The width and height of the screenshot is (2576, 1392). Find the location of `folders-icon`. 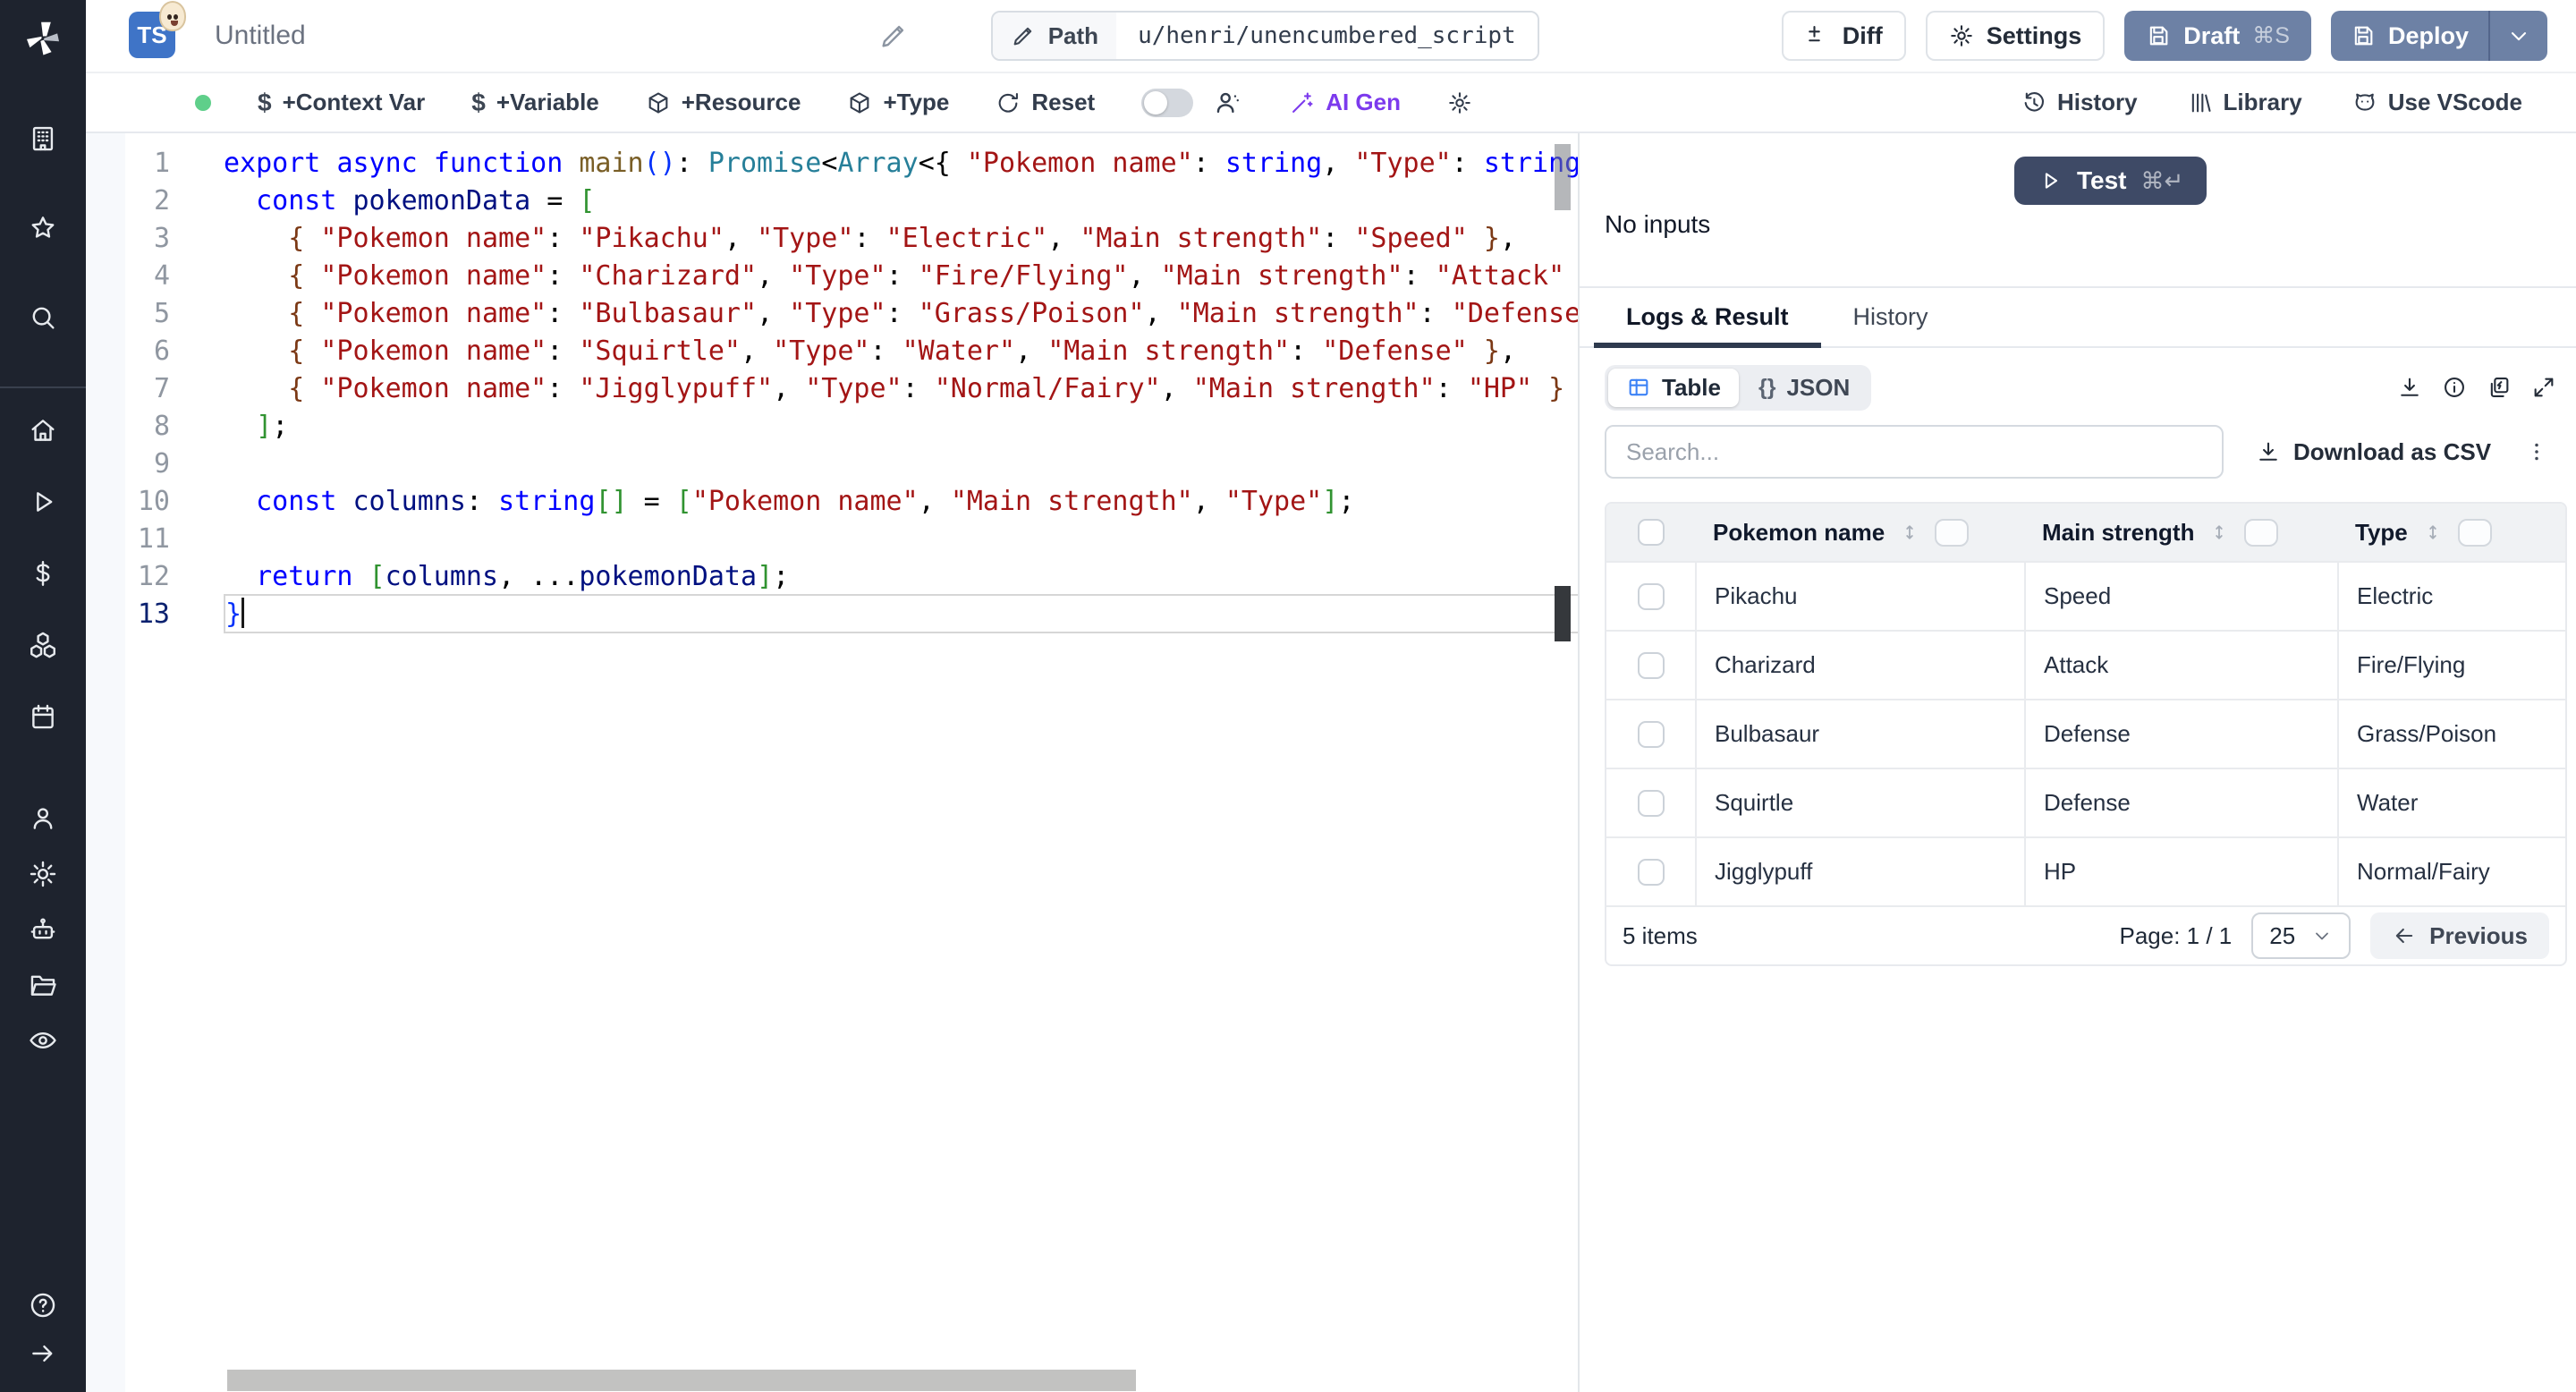

folders-icon is located at coordinates (43, 985).